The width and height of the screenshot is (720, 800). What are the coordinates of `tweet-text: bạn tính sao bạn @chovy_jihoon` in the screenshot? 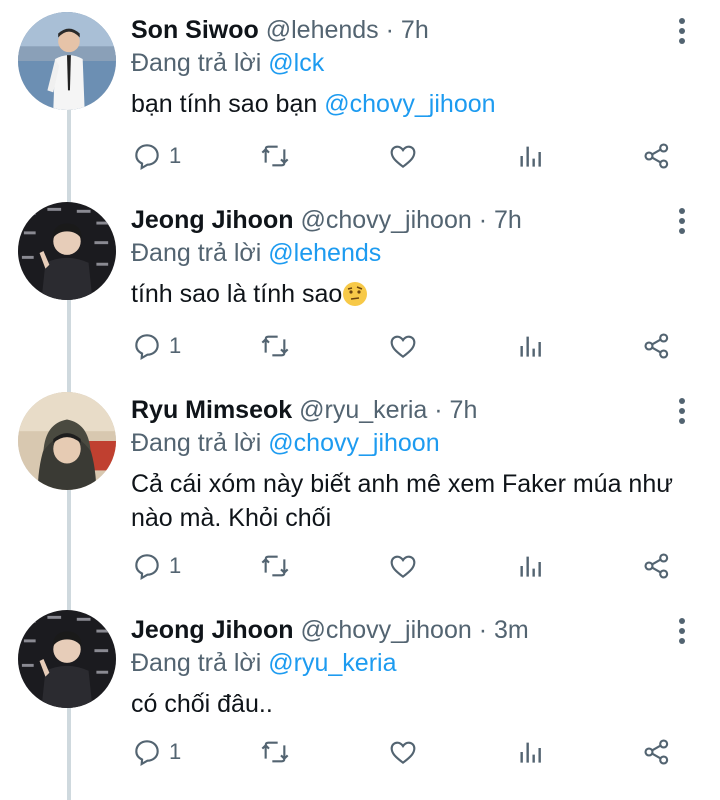 It's located at (411, 104).